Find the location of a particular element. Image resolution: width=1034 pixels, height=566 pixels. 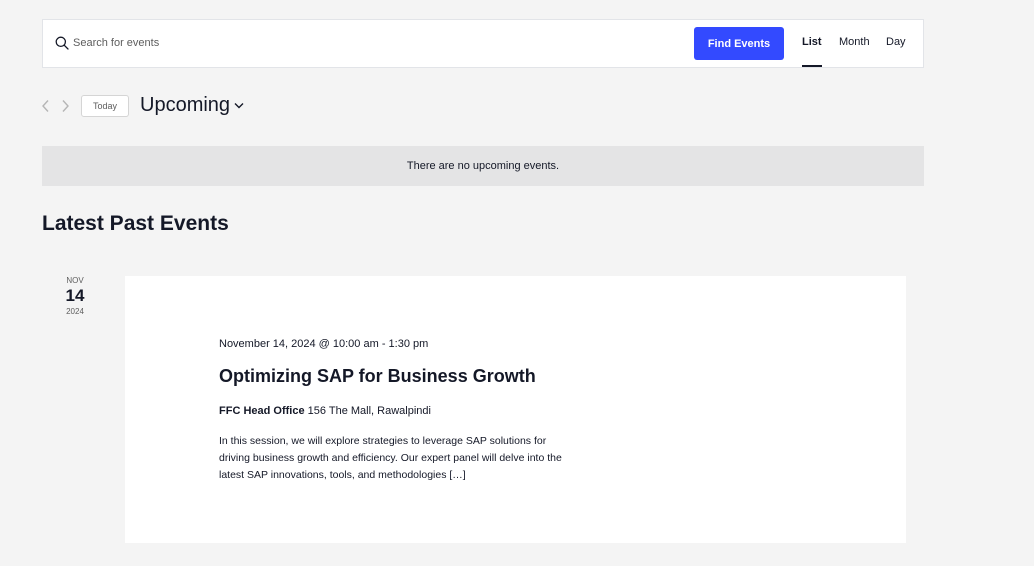

search-input is located at coordinates (373, 43).